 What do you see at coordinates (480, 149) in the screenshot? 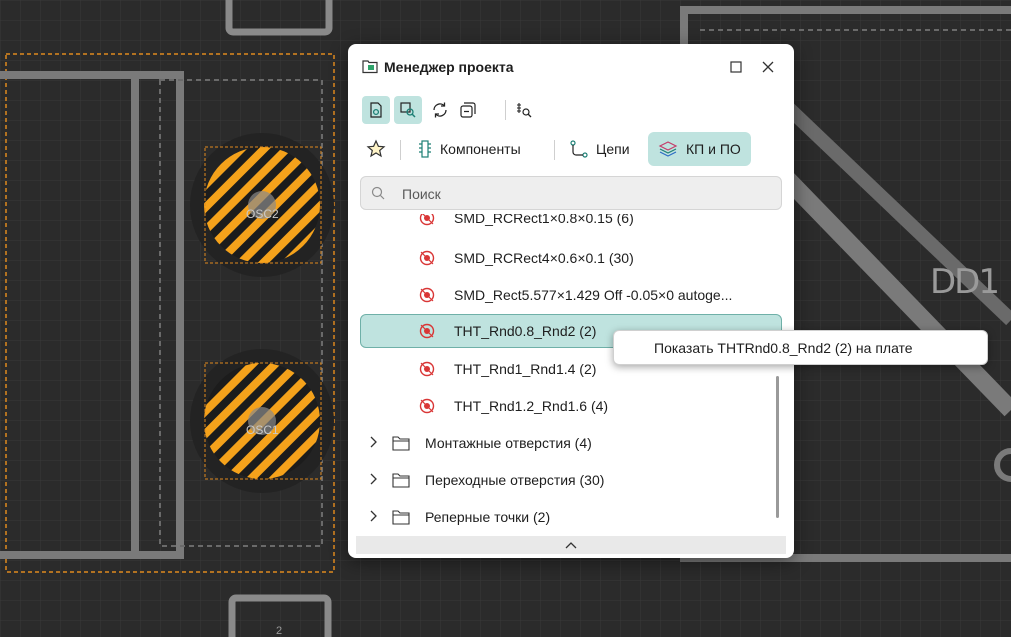
I see `tab-components-label: Компоненты` at bounding box center [480, 149].